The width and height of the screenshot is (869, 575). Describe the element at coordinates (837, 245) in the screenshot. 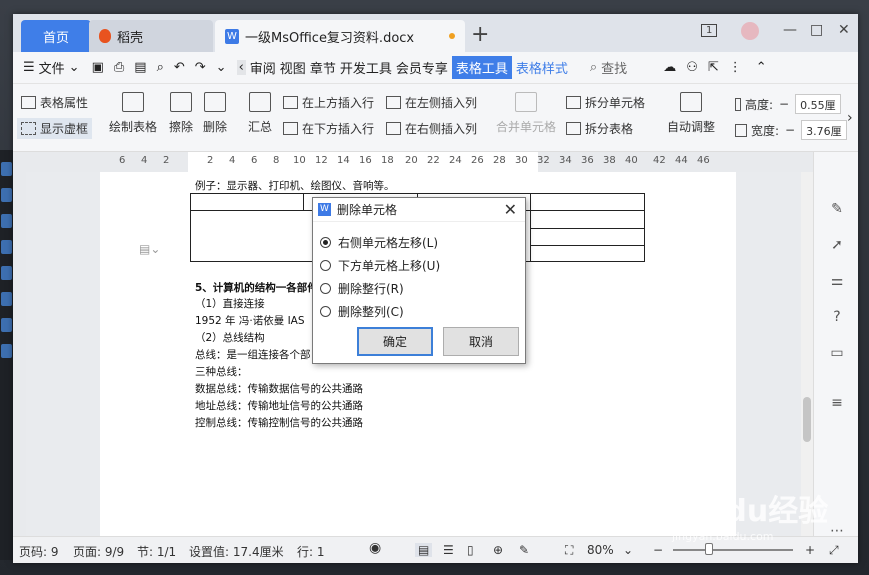

I see `select-cursor-icon: ➚` at that location.